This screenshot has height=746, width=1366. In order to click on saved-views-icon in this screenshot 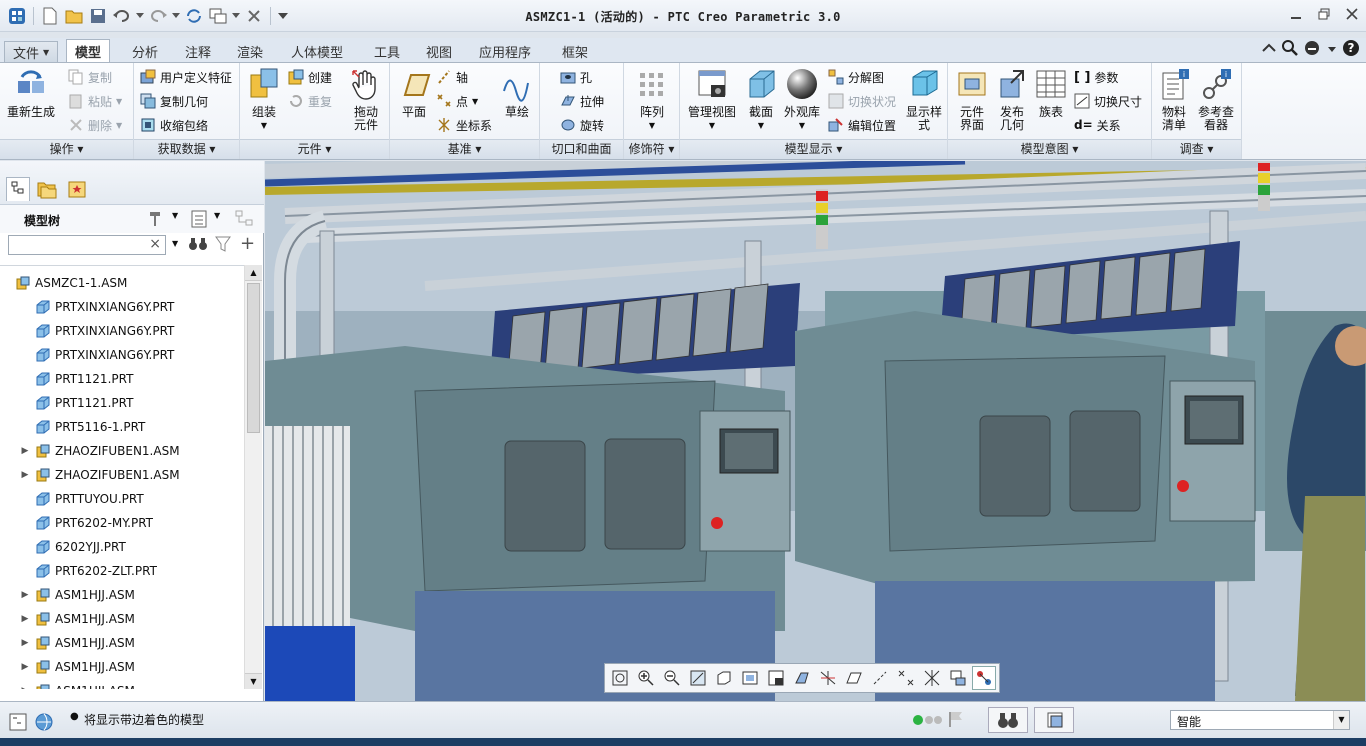, I will do `click(750, 678)`.